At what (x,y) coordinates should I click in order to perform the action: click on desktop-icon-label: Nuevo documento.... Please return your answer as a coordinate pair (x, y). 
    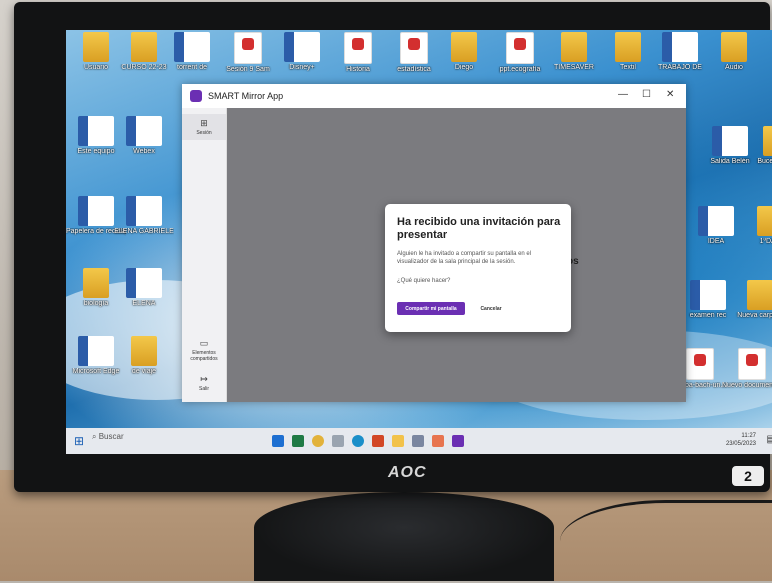
    Looking at the image, I should click on (747, 385).